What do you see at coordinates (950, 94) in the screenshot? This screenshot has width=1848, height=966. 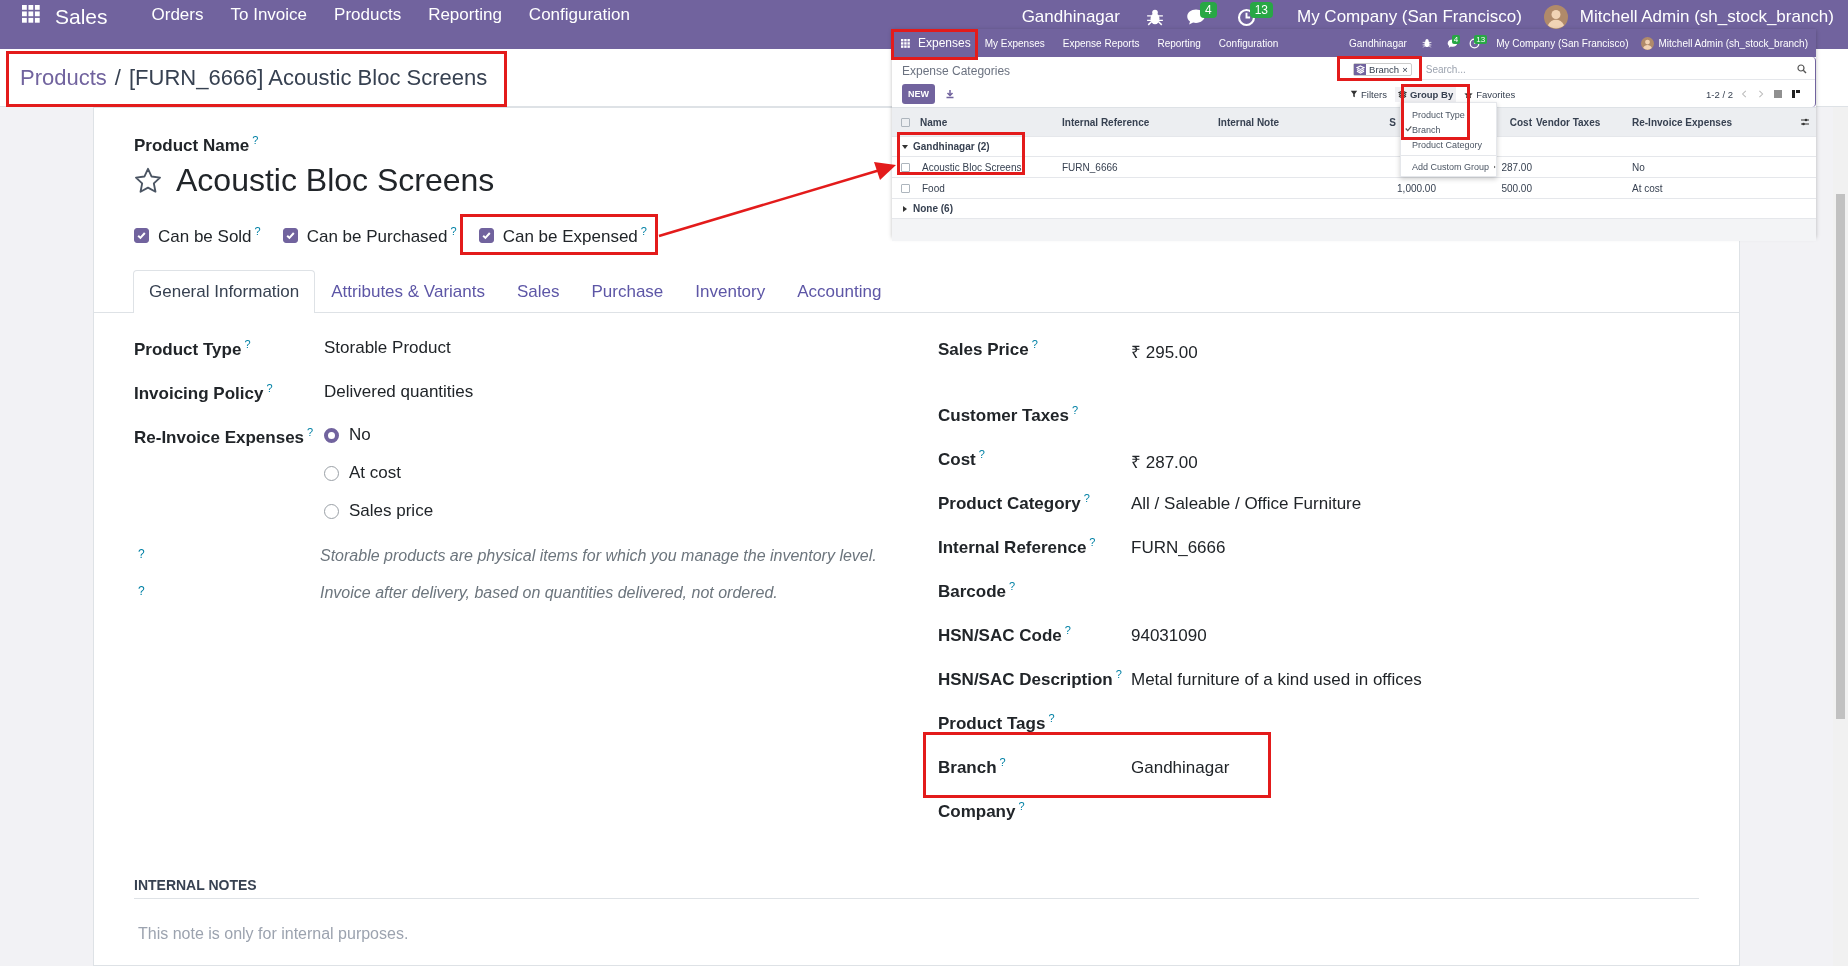 I see `download-icon` at bounding box center [950, 94].